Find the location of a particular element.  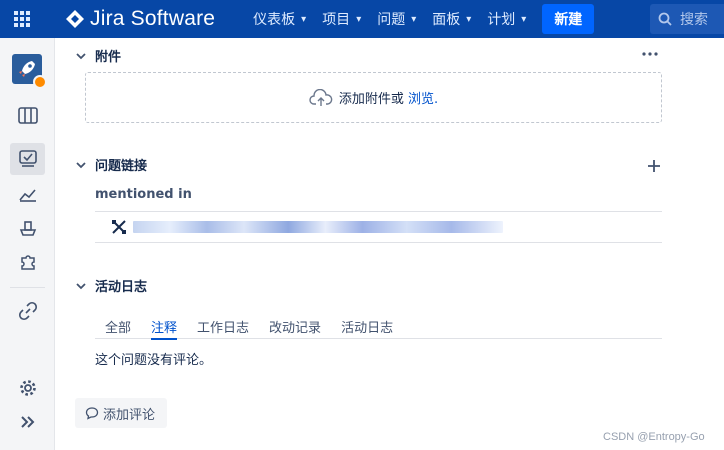

tab-worklog: 工作日志 is located at coordinates (223, 326).